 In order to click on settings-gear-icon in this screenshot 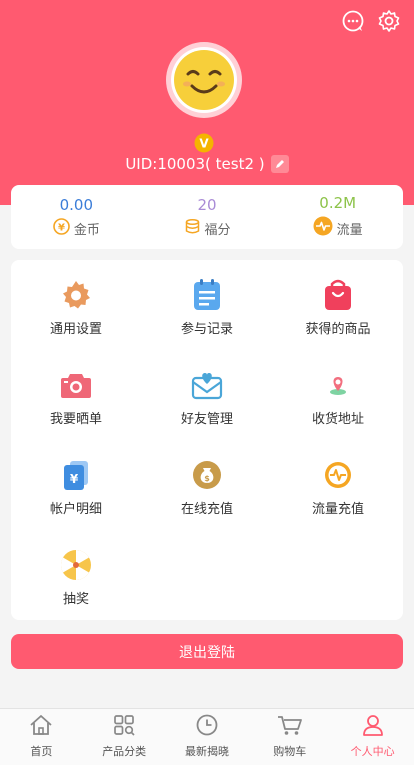, I will do `click(76, 295)`.